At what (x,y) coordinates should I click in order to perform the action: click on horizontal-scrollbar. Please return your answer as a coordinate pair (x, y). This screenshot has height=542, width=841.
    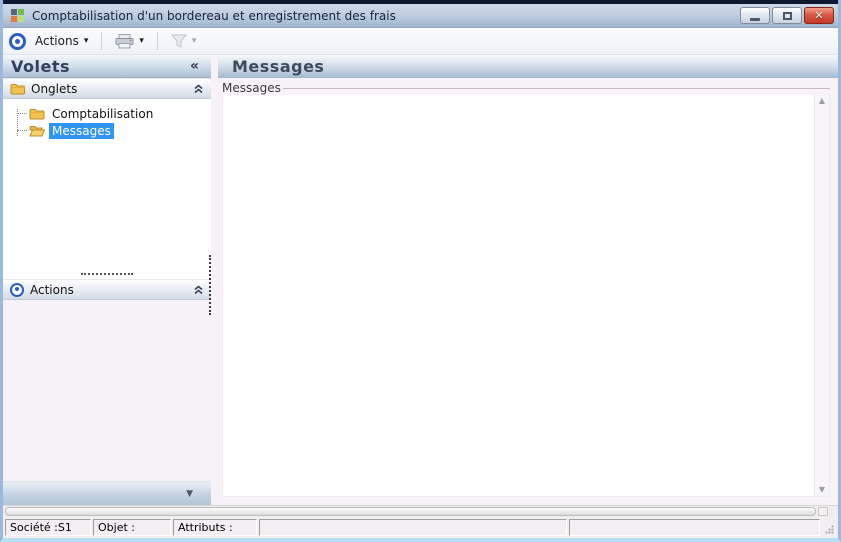
    Looking at the image, I should click on (420, 511).